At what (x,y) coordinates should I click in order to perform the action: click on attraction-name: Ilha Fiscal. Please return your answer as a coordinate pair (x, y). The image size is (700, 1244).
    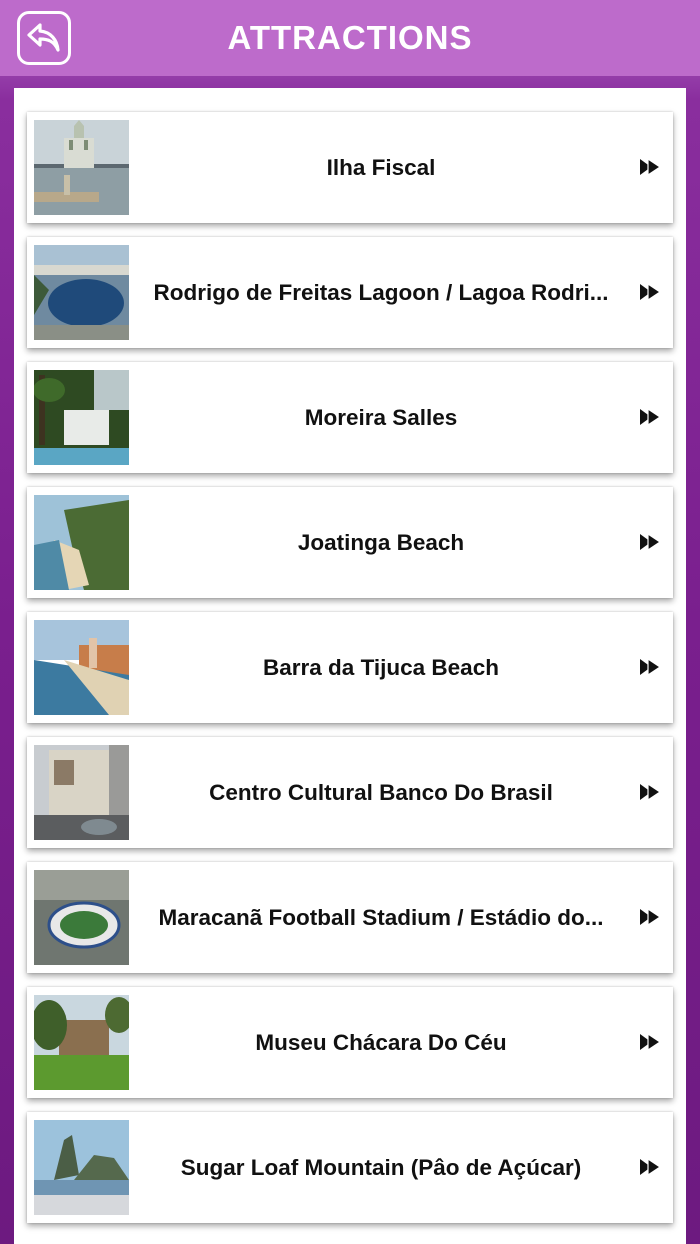
    Looking at the image, I should click on (381, 167).